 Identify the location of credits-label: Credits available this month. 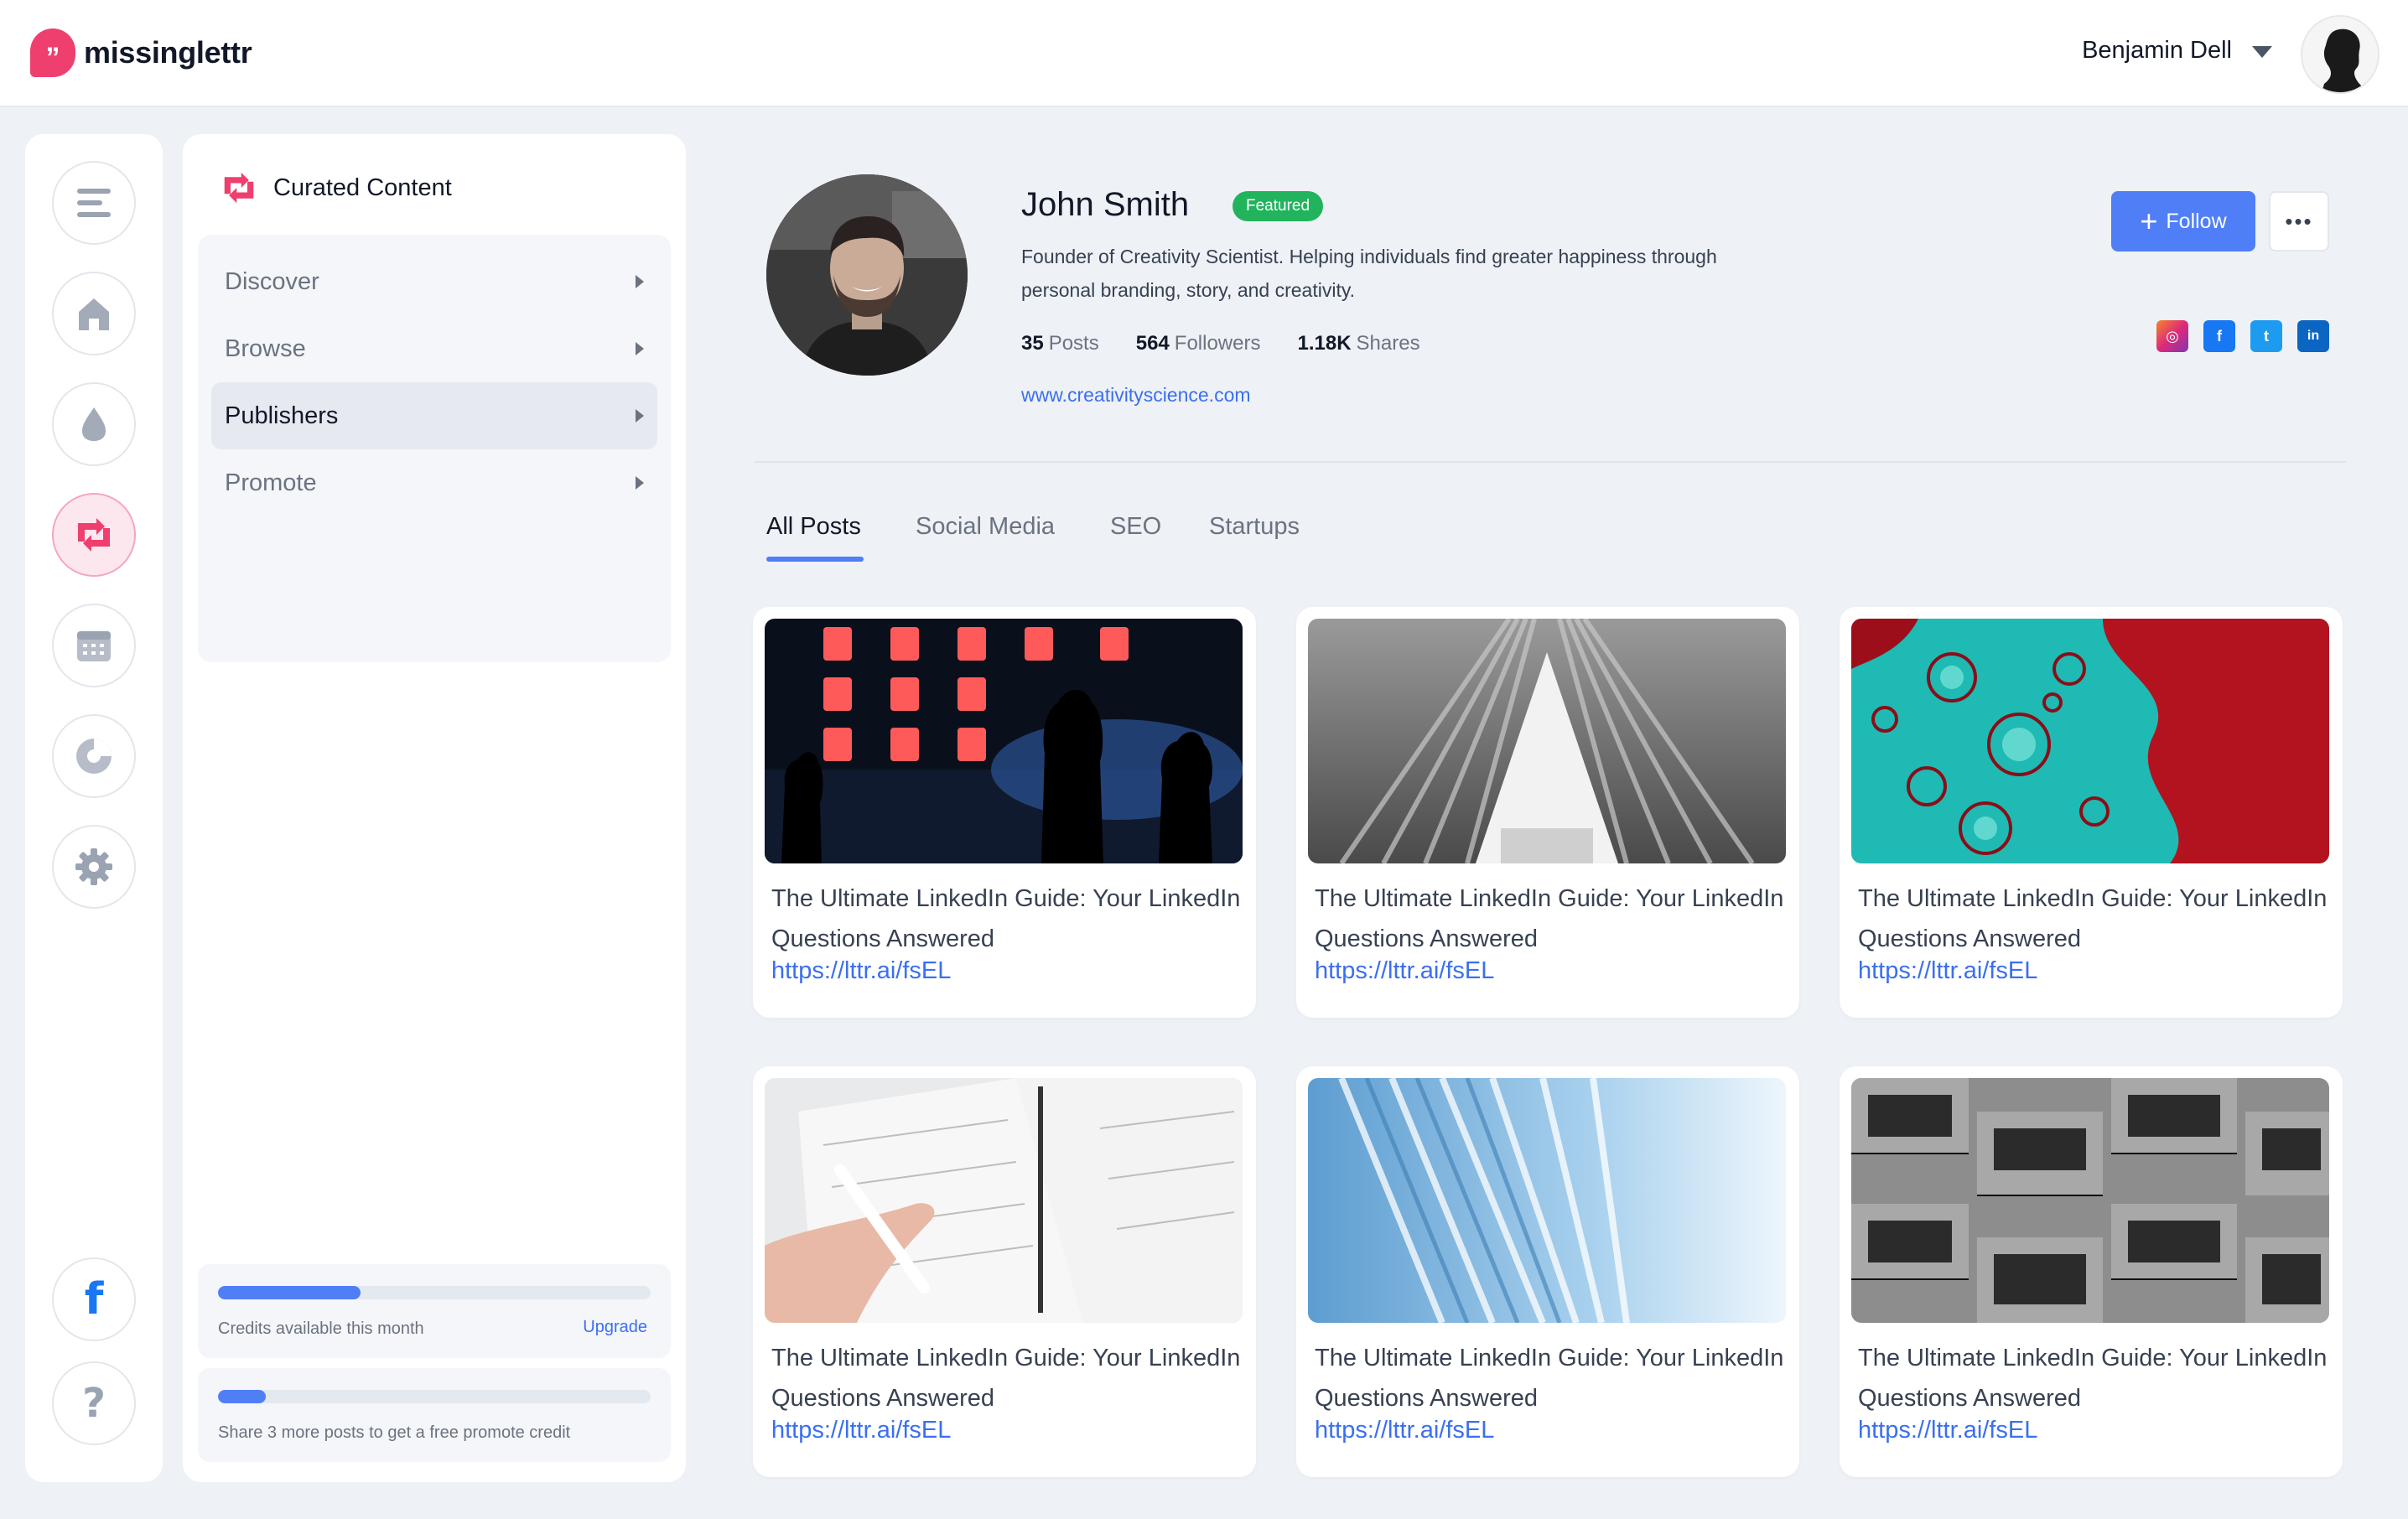
(321, 1328).